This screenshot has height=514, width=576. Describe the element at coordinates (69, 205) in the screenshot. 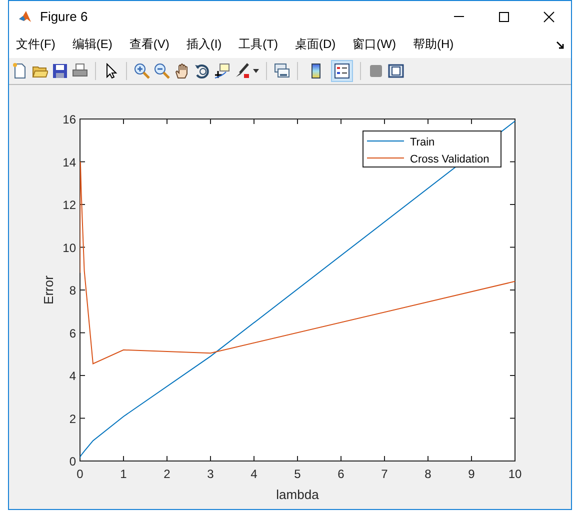

I see `y-tick-label: 12` at that location.